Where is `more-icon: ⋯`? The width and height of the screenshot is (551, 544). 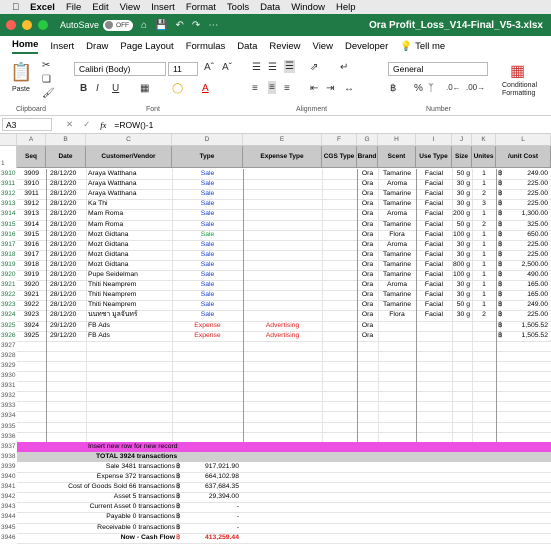 more-icon: ⋯ is located at coordinates (213, 25).